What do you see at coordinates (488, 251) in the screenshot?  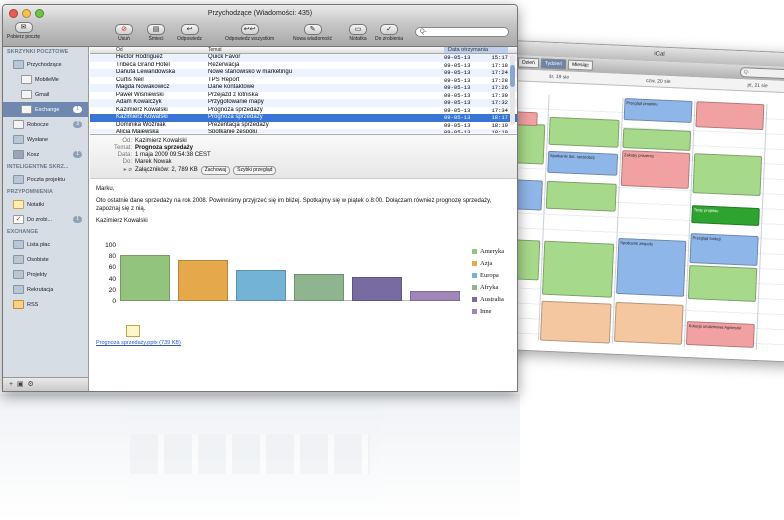 I see `legend-entry: Ameryka` at bounding box center [488, 251].